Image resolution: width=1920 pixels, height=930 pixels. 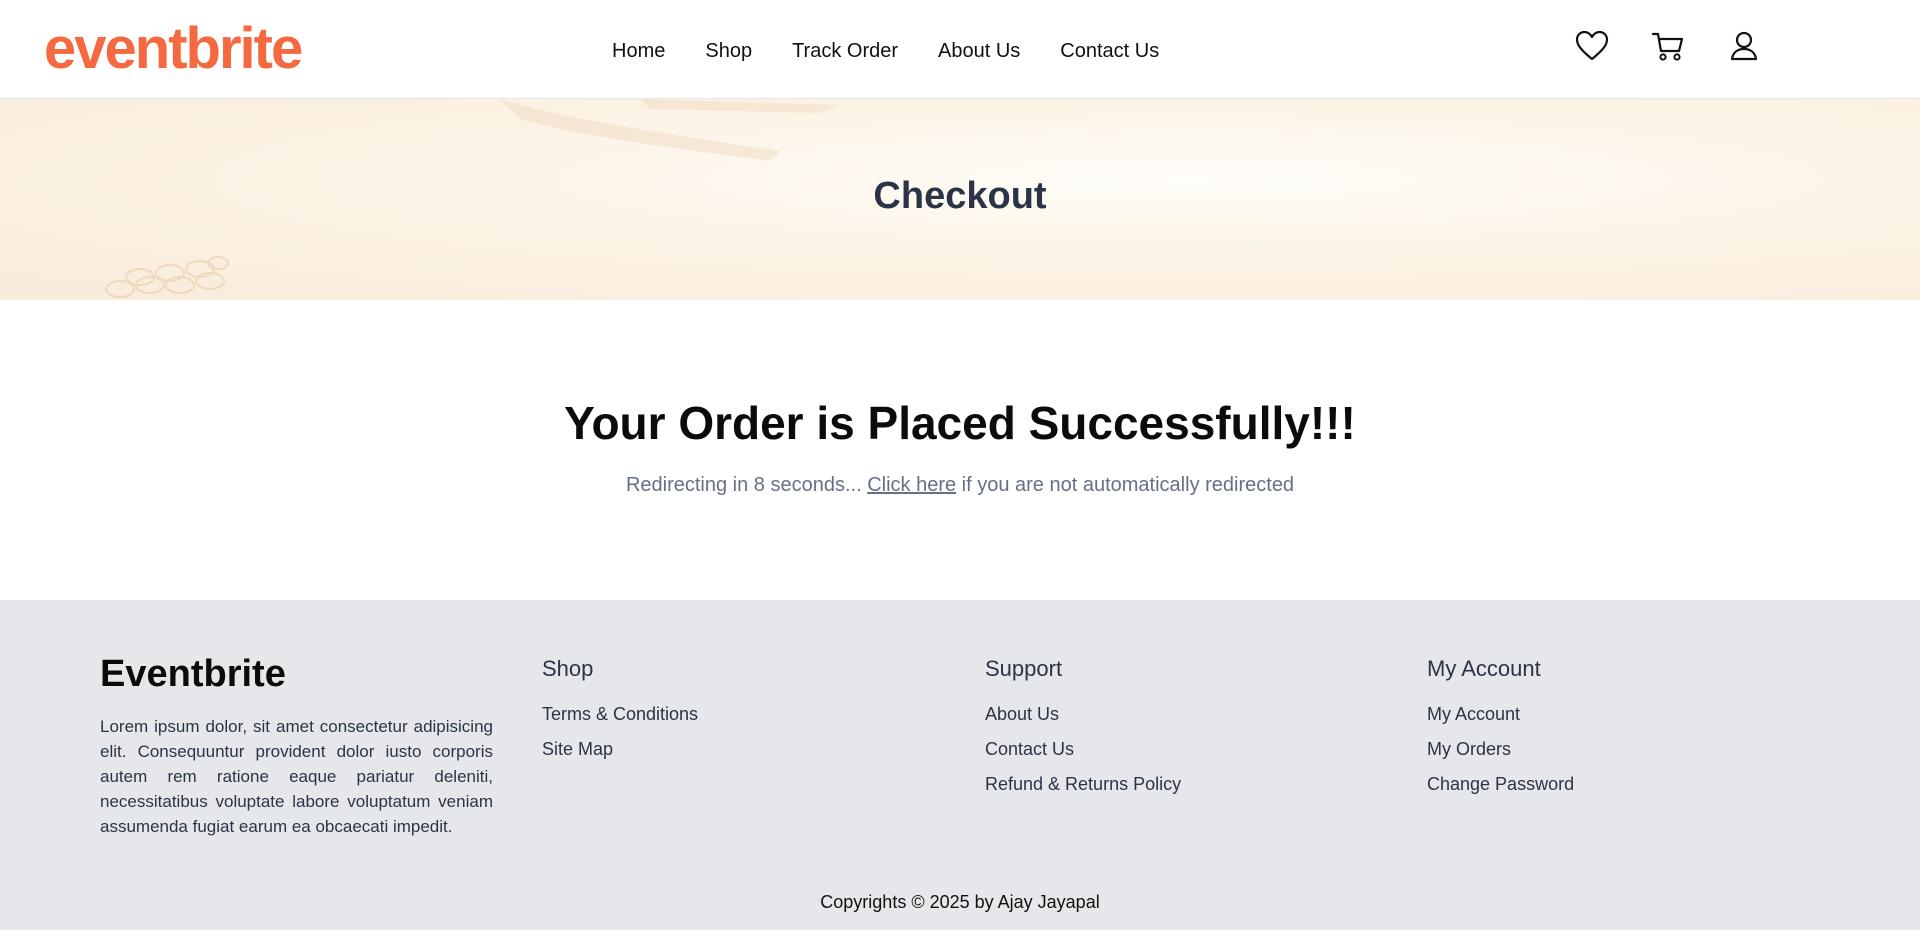 I want to click on copyright-text: Copyrights © 2025 by Ajay Jayapal, so click(x=960, y=902).